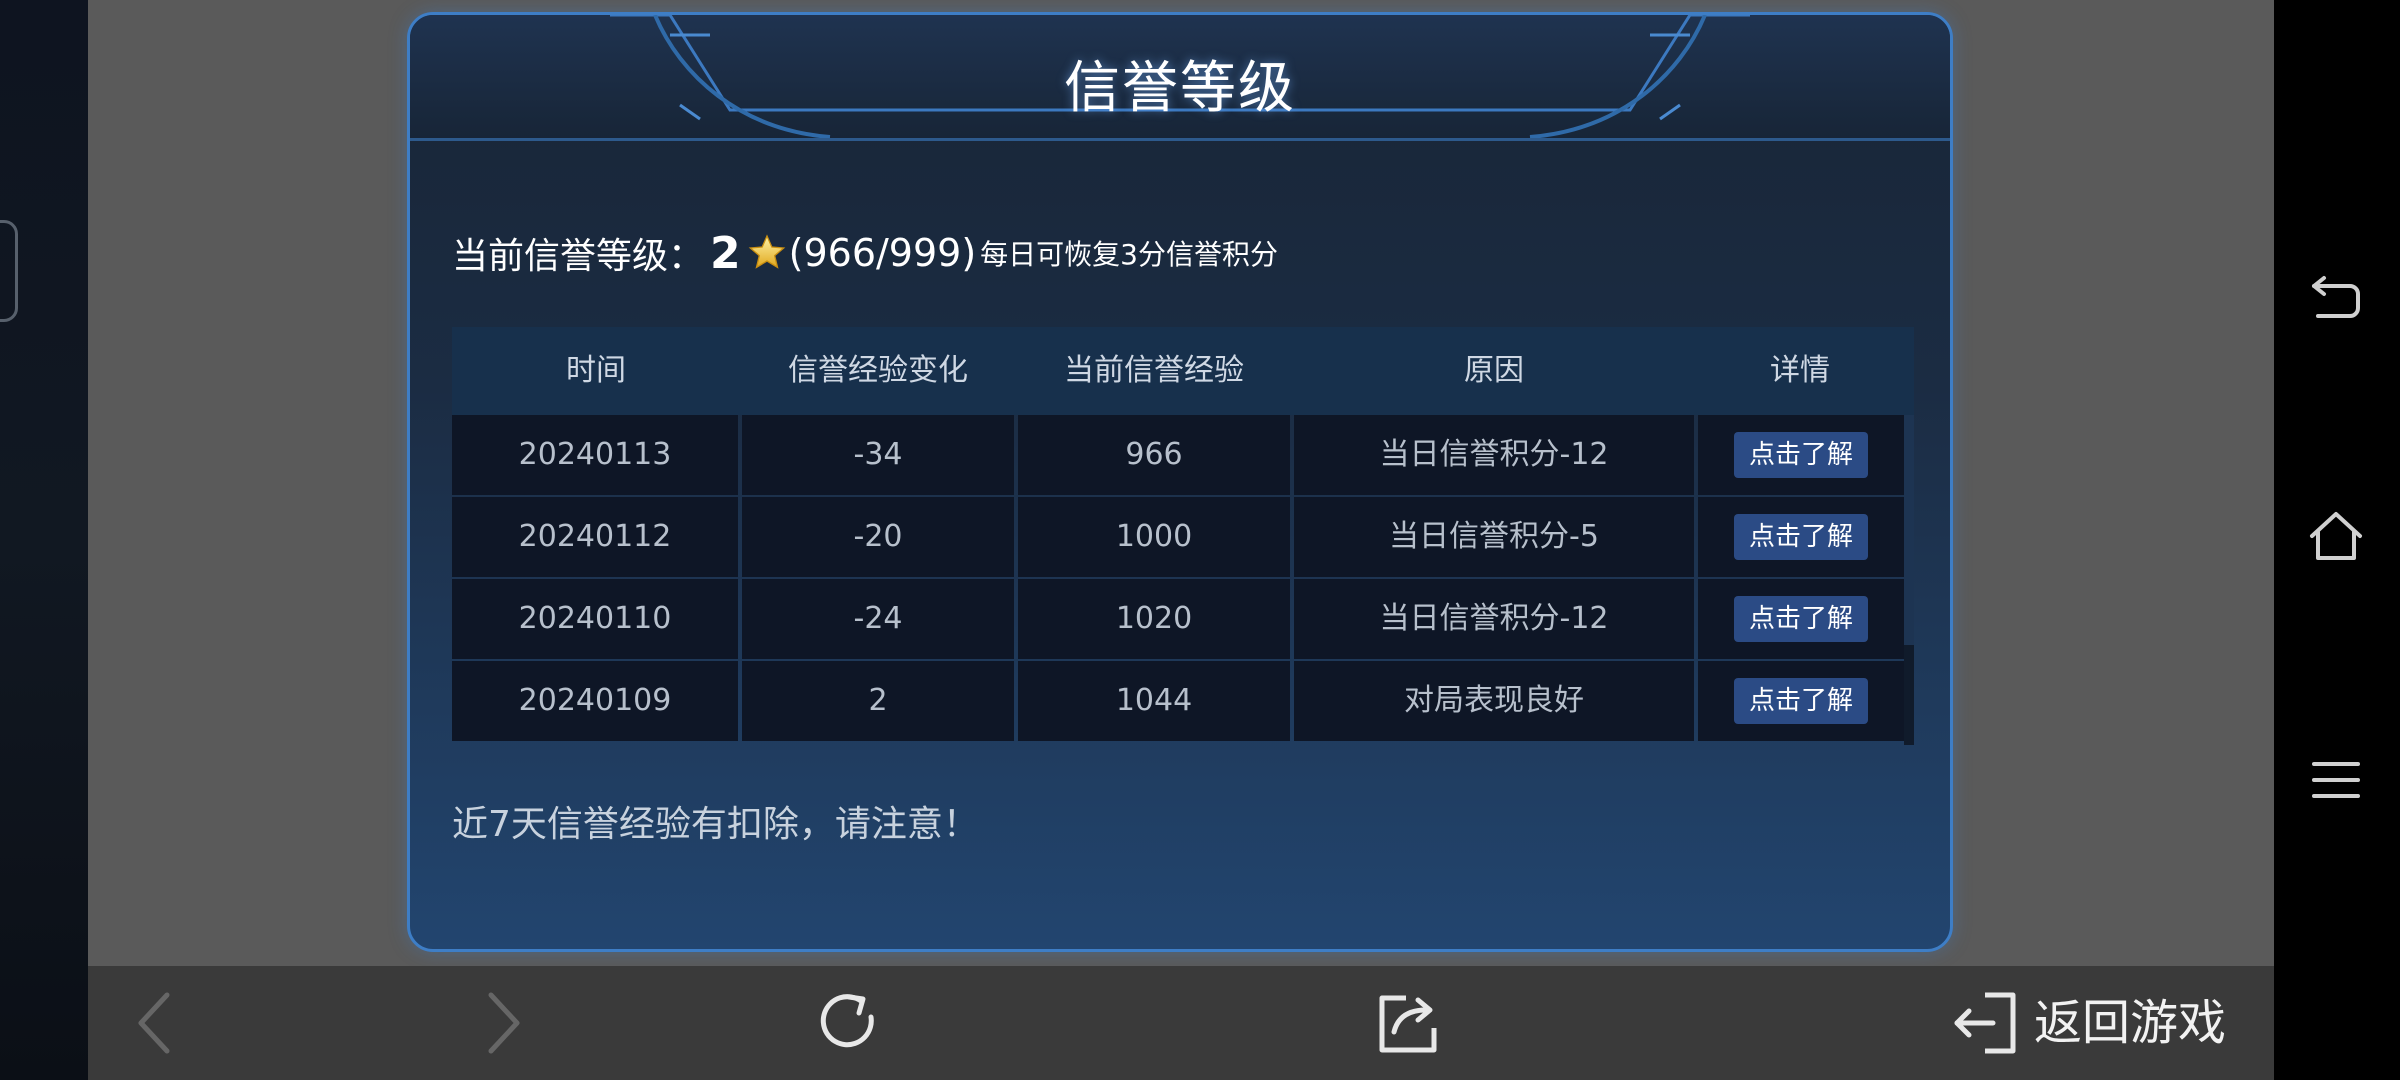  Describe the element at coordinates (2336, 536) in the screenshot. I see `home-icon` at that location.